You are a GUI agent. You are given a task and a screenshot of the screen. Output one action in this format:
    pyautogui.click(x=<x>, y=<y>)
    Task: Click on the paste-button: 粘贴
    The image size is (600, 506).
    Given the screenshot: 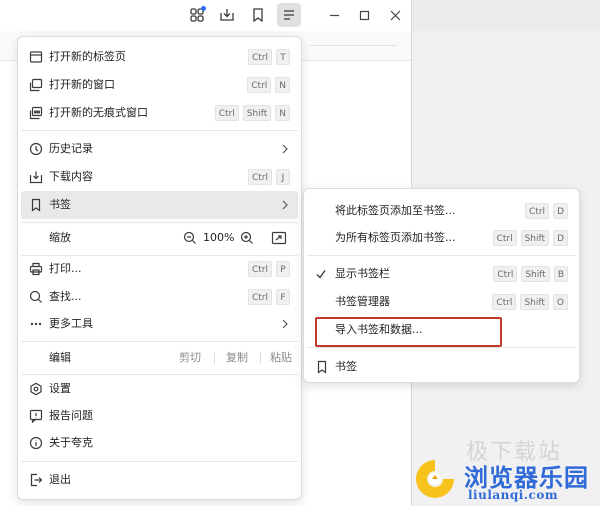 What is the action you would take?
    pyautogui.click(x=281, y=358)
    